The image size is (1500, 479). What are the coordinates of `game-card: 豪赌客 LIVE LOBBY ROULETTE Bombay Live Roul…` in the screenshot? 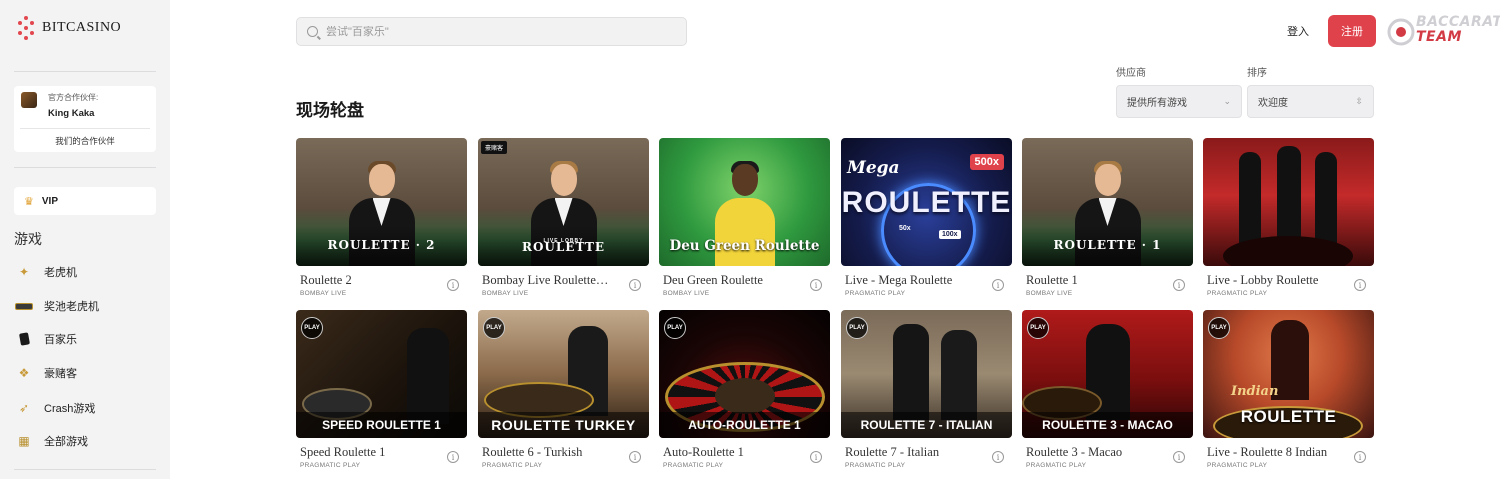 It's located at (563, 217).